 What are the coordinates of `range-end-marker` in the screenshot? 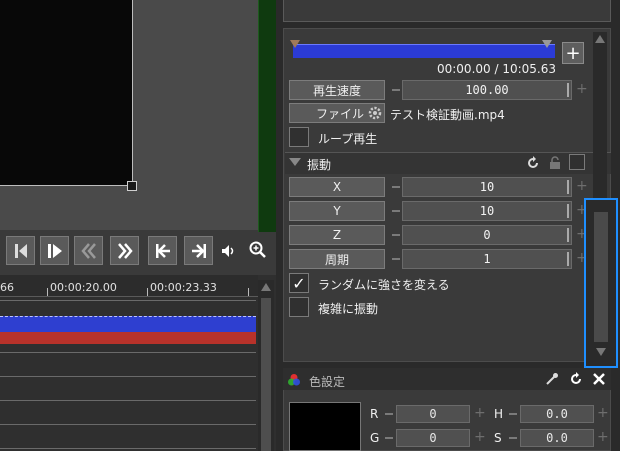 It's located at (547, 44).